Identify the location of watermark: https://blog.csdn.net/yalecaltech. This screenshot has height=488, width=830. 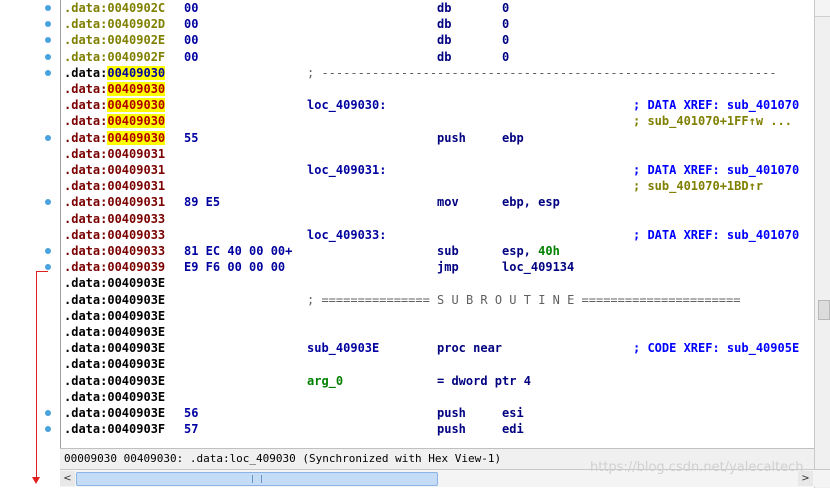
(697, 467).